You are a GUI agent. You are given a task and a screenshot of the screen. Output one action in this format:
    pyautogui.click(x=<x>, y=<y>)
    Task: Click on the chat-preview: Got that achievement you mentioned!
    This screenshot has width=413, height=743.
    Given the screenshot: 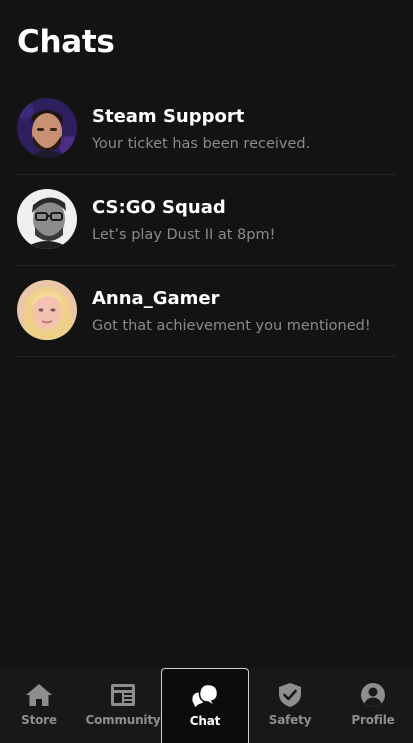 What is the action you would take?
    pyautogui.click(x=231, y=326)
    